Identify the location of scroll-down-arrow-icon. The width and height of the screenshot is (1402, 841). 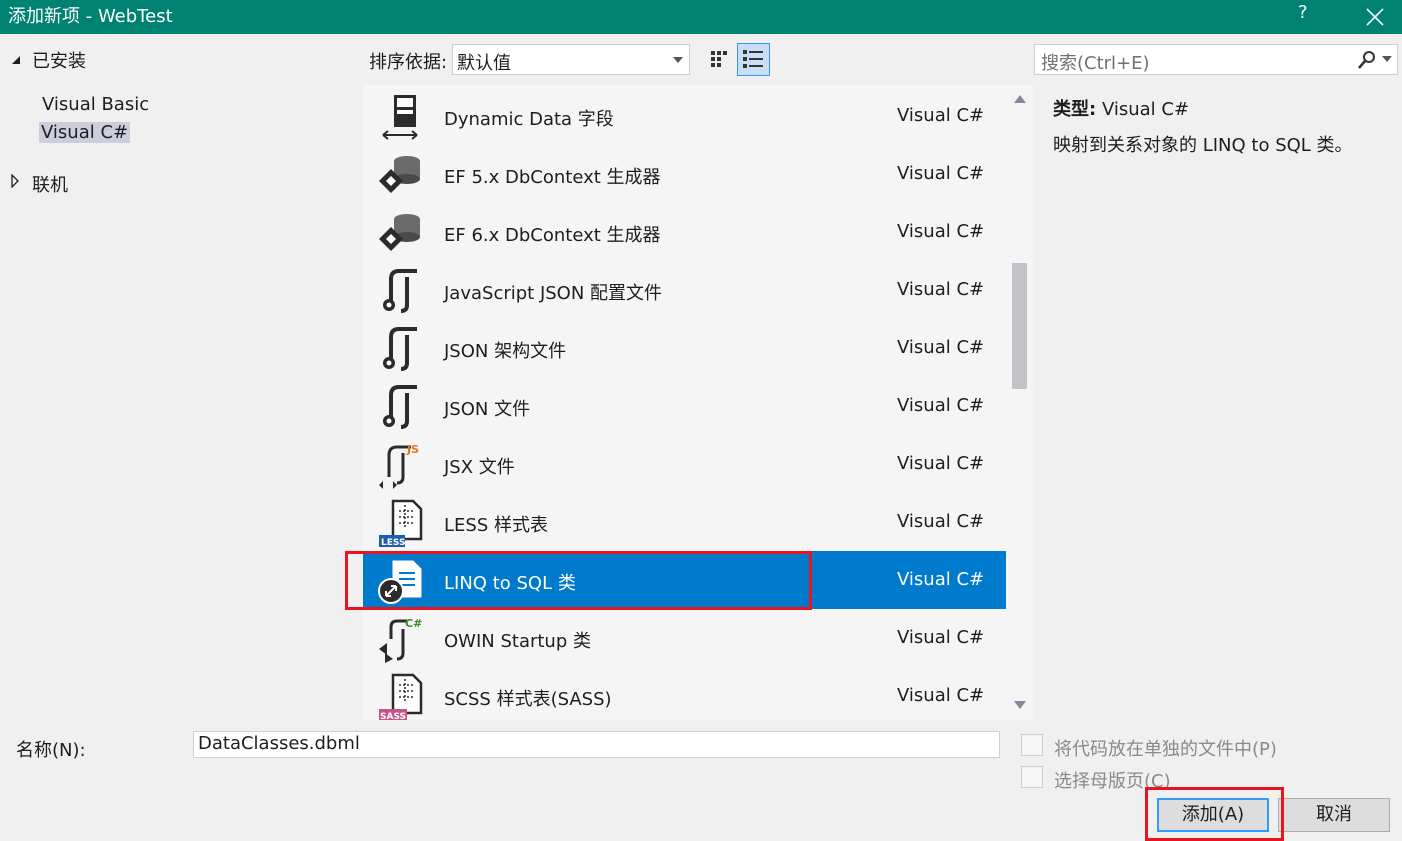
(1020, 705).